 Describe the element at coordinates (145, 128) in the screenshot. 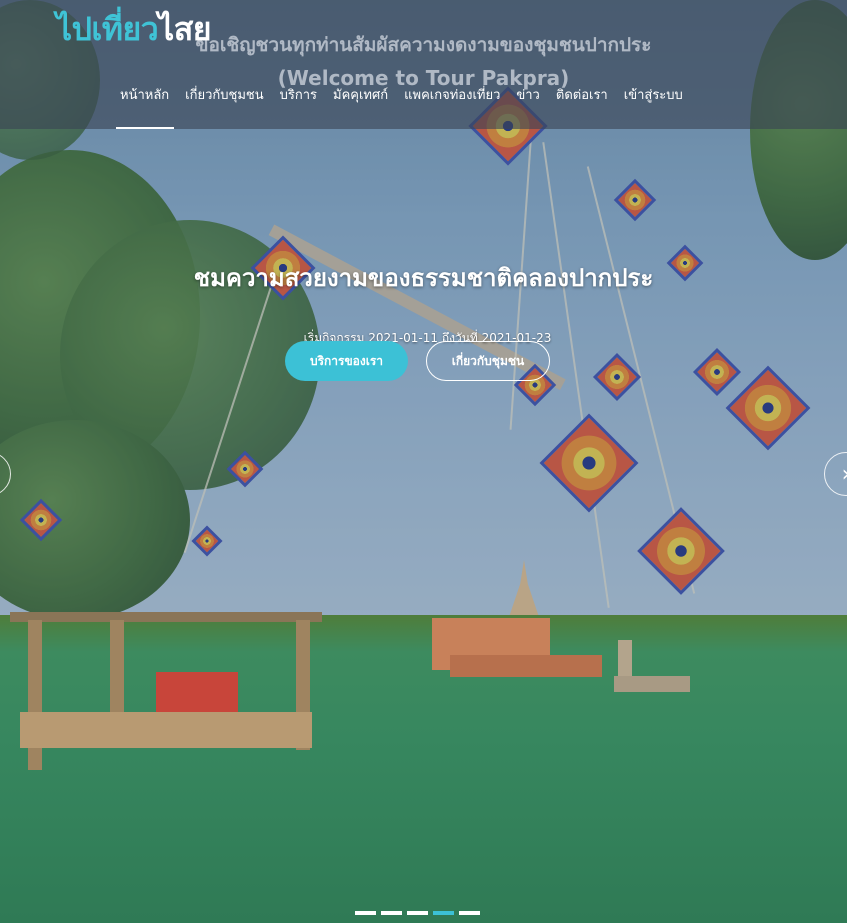

I see `nav-active-underline` at that location.